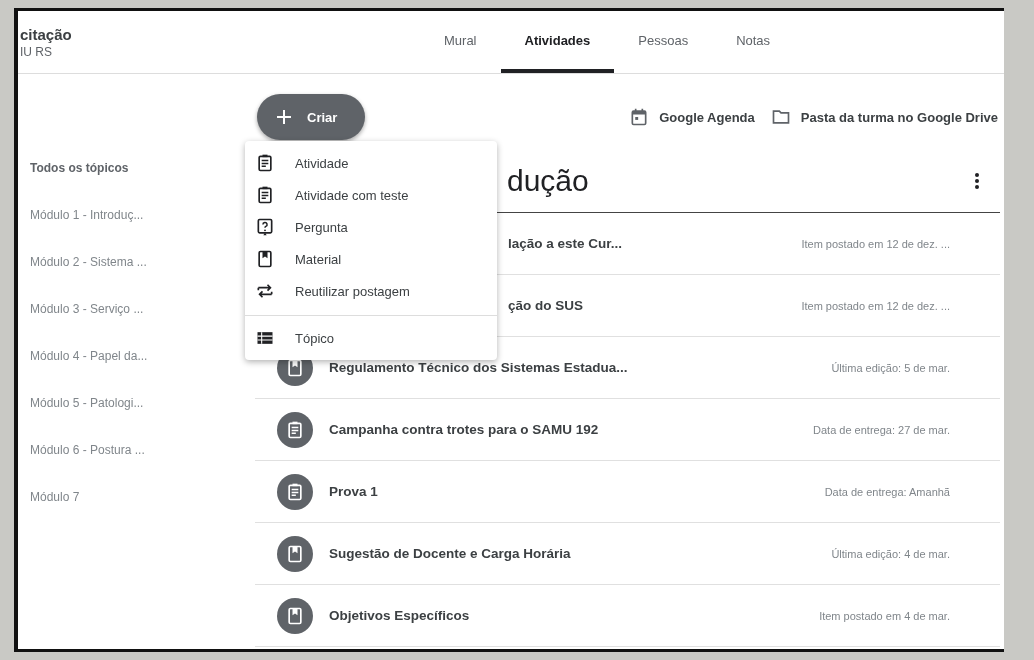 Image resolution: width=1034 pixels, height=660 pixels. I want to click on post-date: Item postado em 4 de mar., so click(884, 615).